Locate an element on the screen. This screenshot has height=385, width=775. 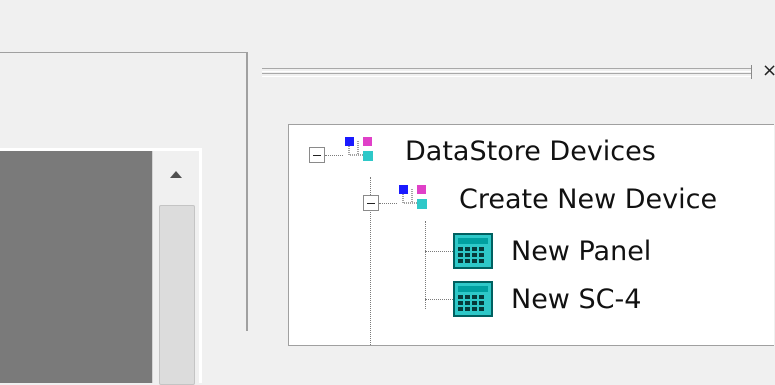
collapse-toggle-root is located at coordinates (317, 155).